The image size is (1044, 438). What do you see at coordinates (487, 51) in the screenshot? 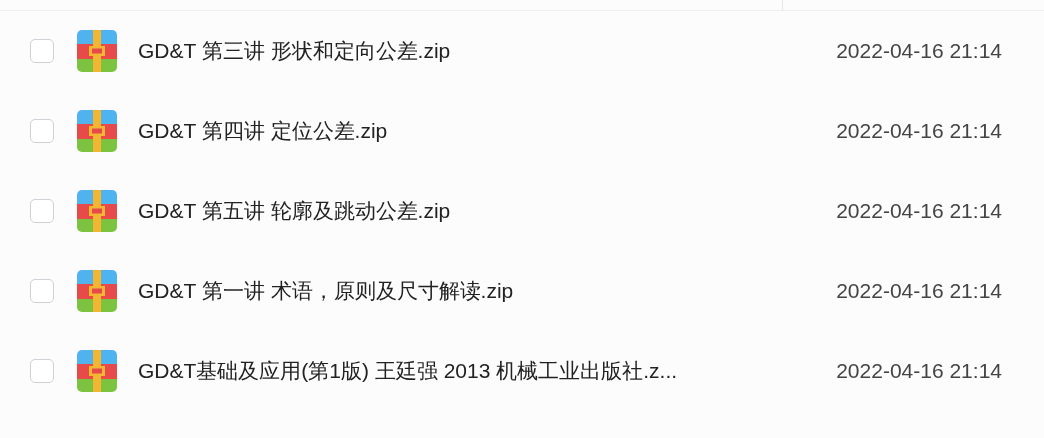
I see `file-name: GD&T 第三讲 形状和定向公差.zip` at bounding box center [487, 51].